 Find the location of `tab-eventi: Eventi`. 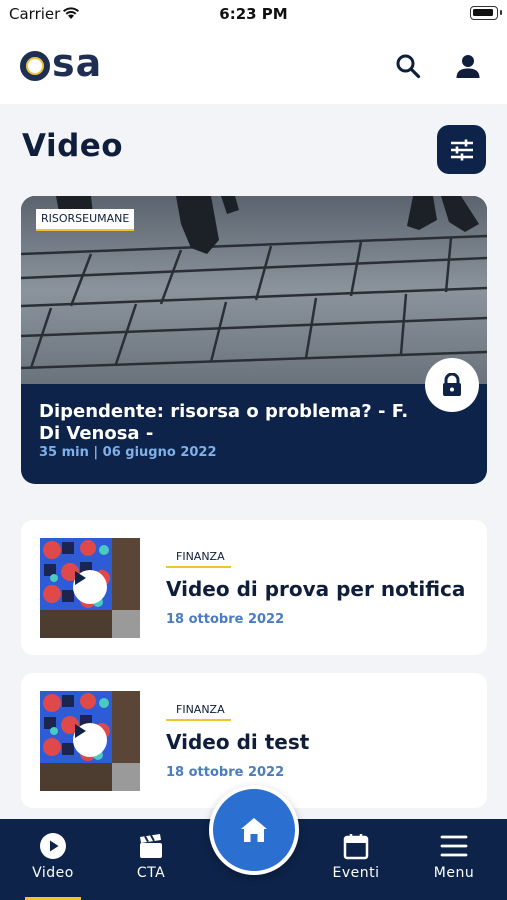

tab-eventi: Eventi is located at coordinates (356, 859).